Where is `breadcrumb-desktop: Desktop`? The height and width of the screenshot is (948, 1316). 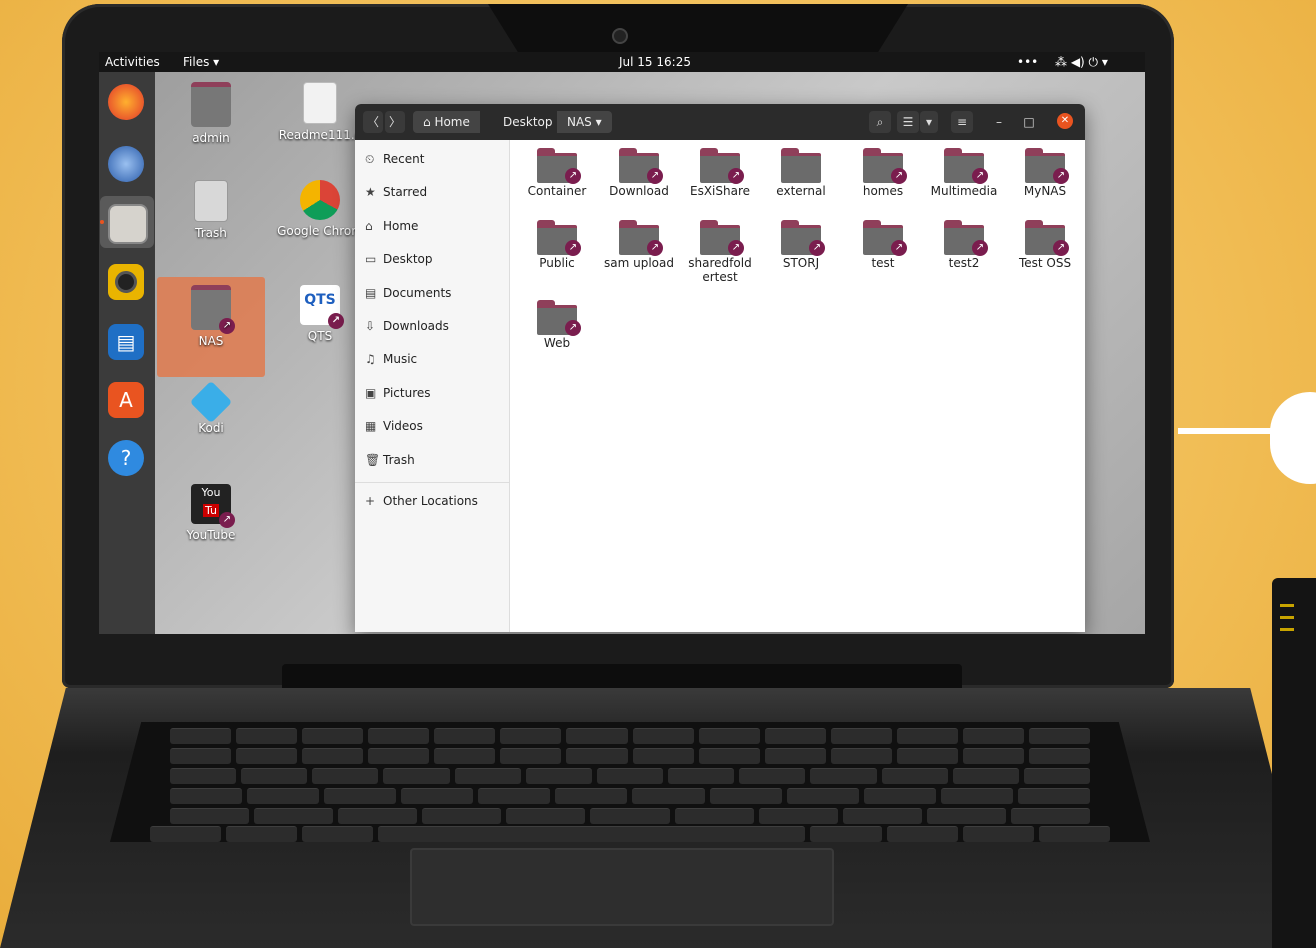 breadcrumb-desktop: Desktop is located at coordinates (528, 122).